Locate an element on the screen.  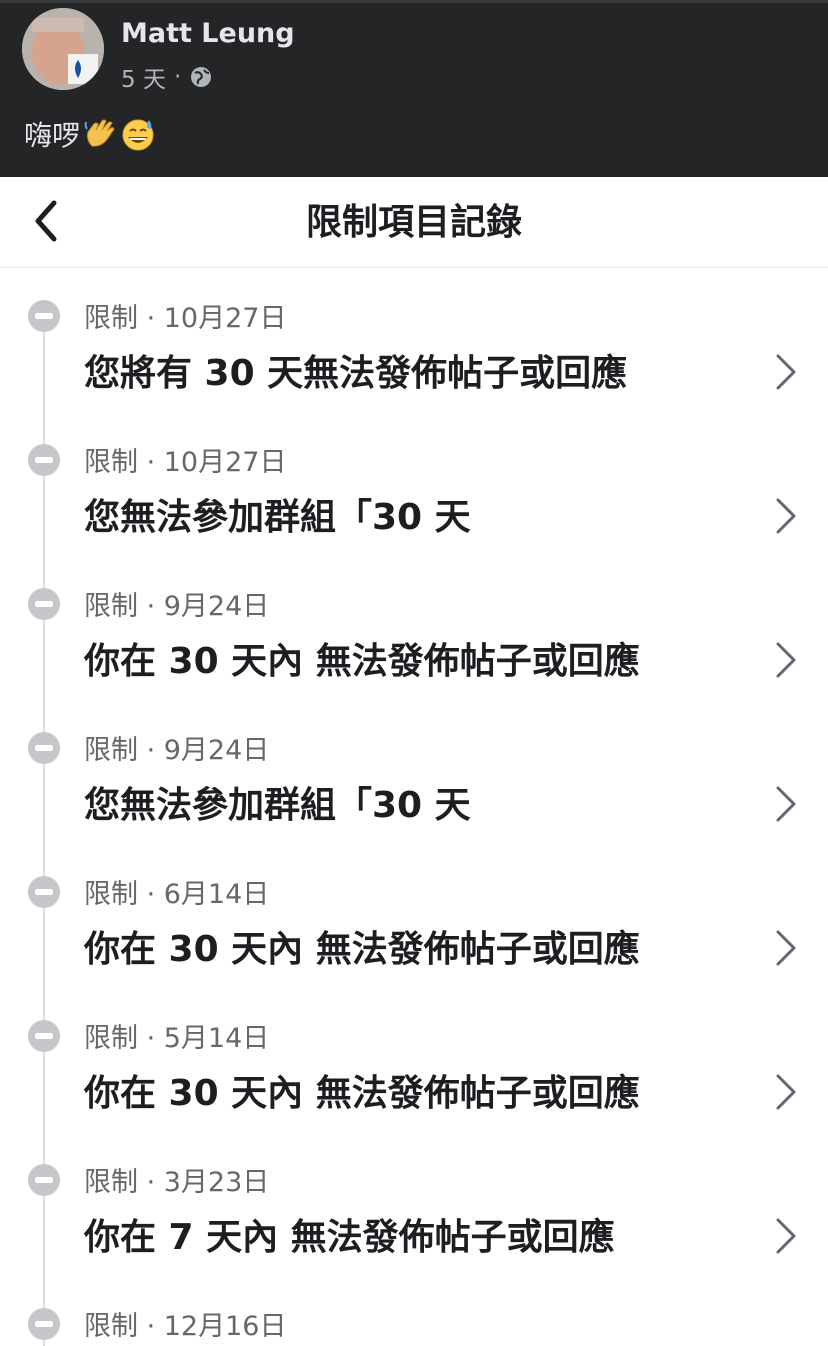
post-preview: Matt Leung 5 天 · 嗨啰 is located at coordinates (414, 88).